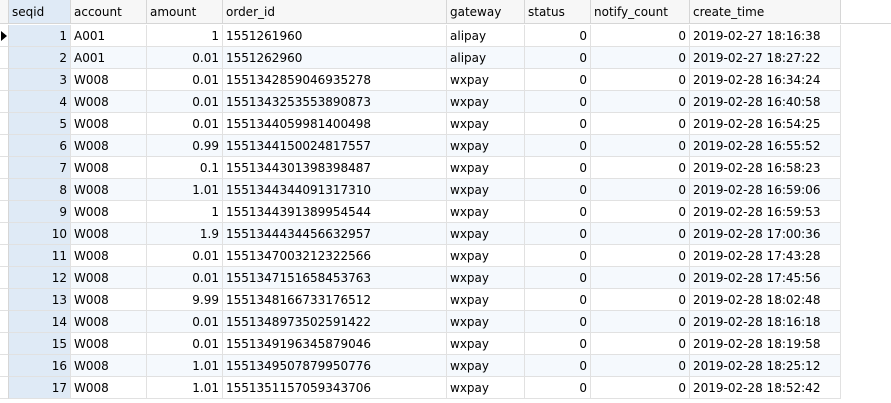  I want to click on cell-seqid: 16, so click(40, 366).